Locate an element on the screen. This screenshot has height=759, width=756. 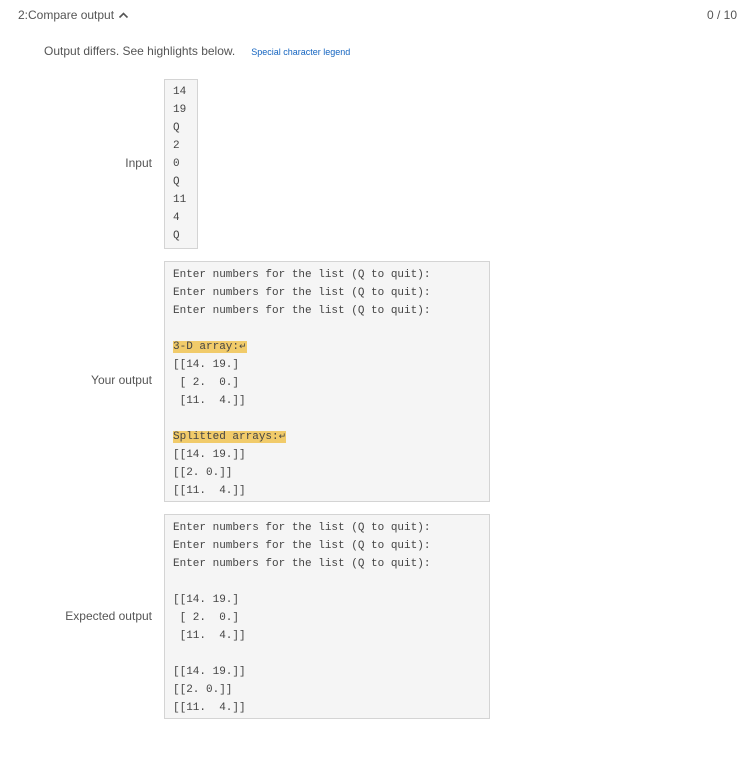
input-line: 19 is located at coordinates (180, 110).